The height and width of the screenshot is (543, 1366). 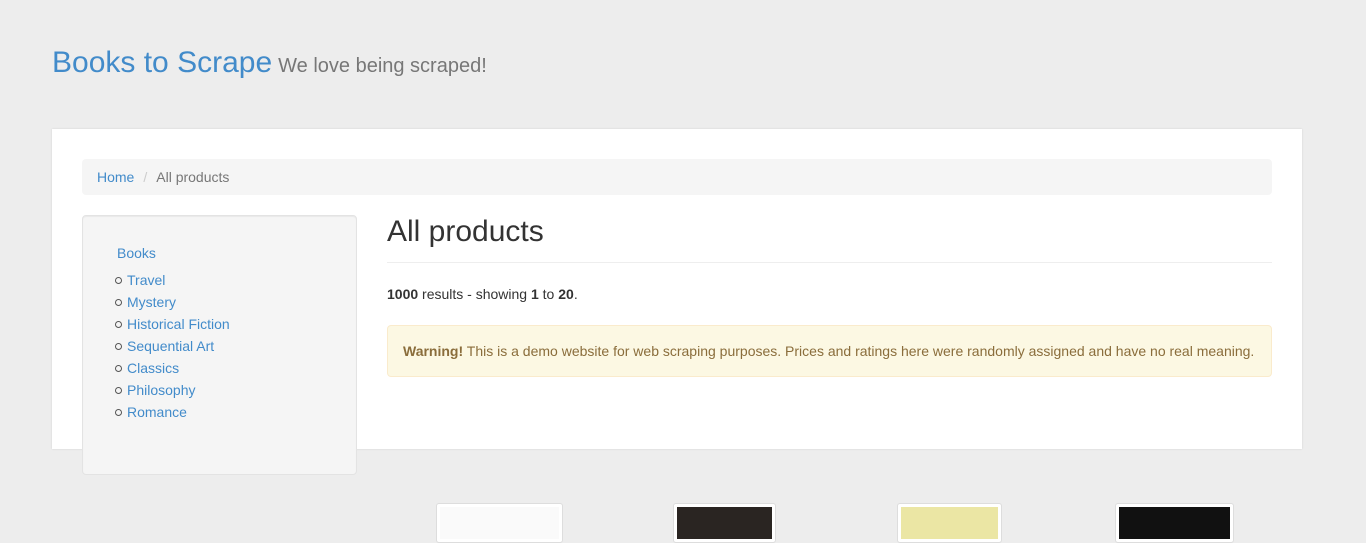 I want to click on page-title: All products, so click(x=829, y=239).